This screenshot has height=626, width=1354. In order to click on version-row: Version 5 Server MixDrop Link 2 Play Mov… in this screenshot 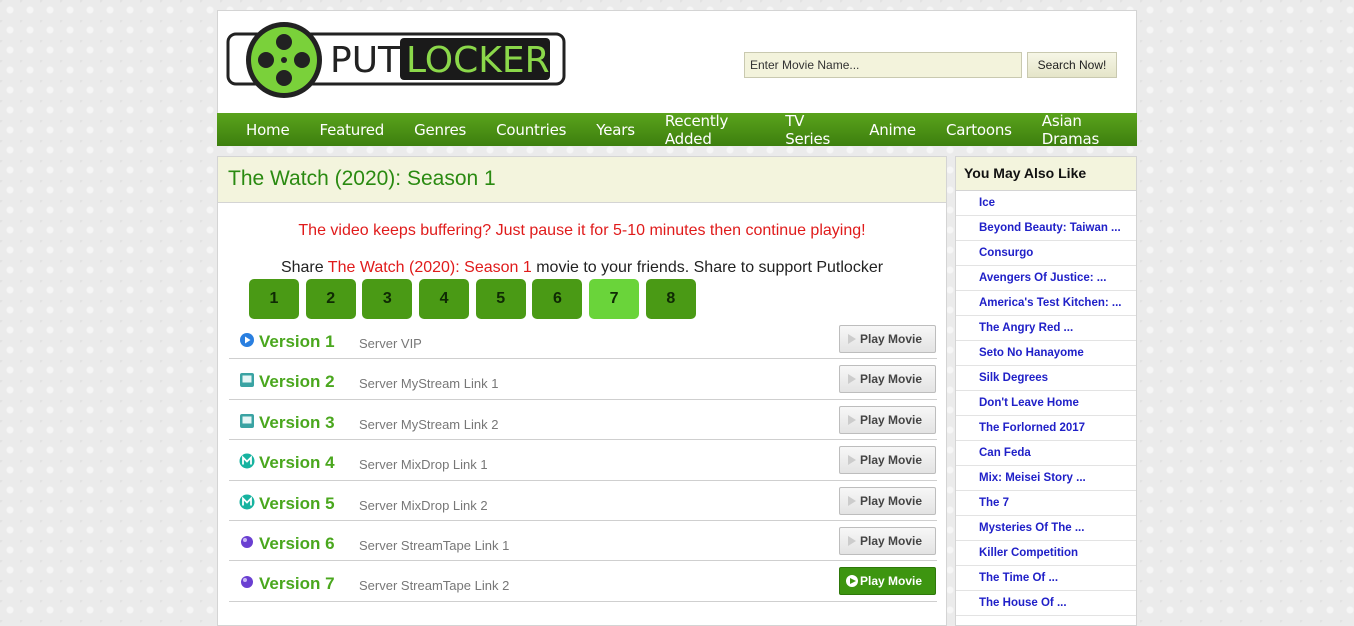, I will do `click(583, 501)`.